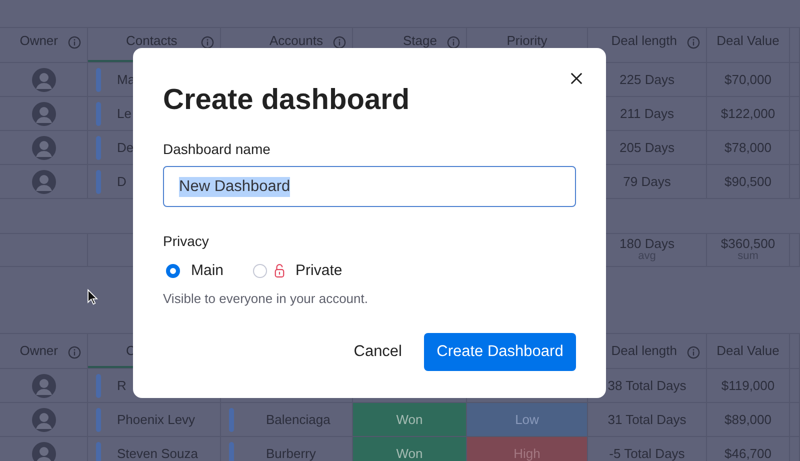  I want to click on deal-length: -5 Total Days, so click(647, 453).